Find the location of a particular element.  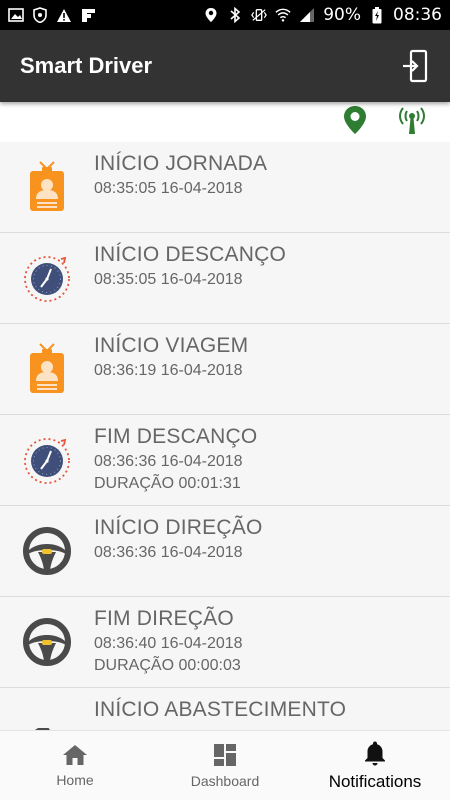

status-bar-right: 90% 08:36 is located at coordinates (322, 15).